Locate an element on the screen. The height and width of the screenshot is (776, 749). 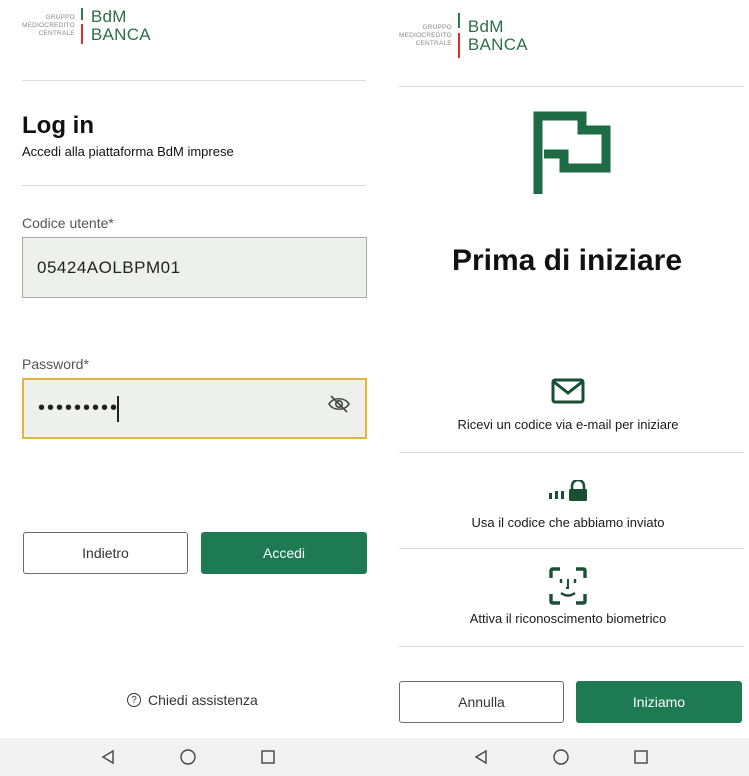
flag-icon is located at coordinates (572, 152).